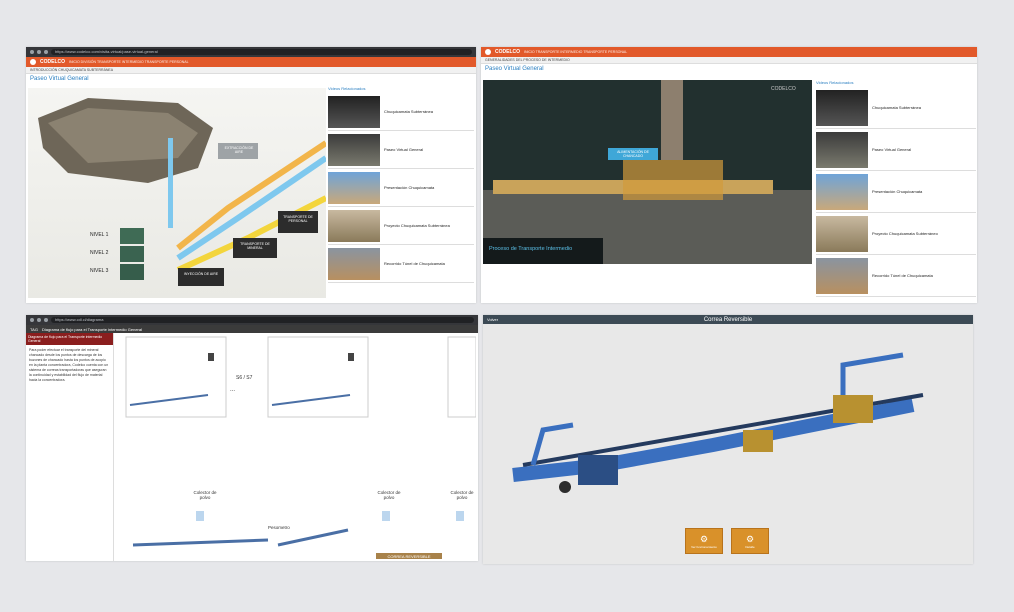 This screenshot has height=612, width=1014. Describe the element at coordinates (417, 225) in the screenshot. I see `video-title: Proyecto Chuquicamata Subterránea` at that location.